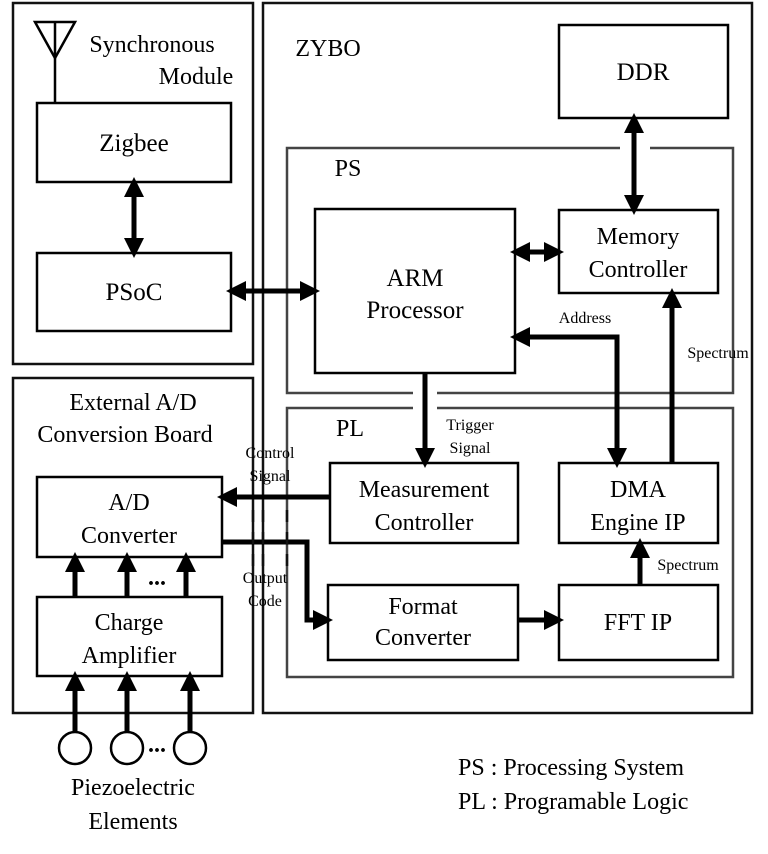 The height and width of the screenshot is (854, 768). What do you see at coordinates (415, 278) in the screenshot?
I see `arm-label: ARM` at bounding box center [415, 278].